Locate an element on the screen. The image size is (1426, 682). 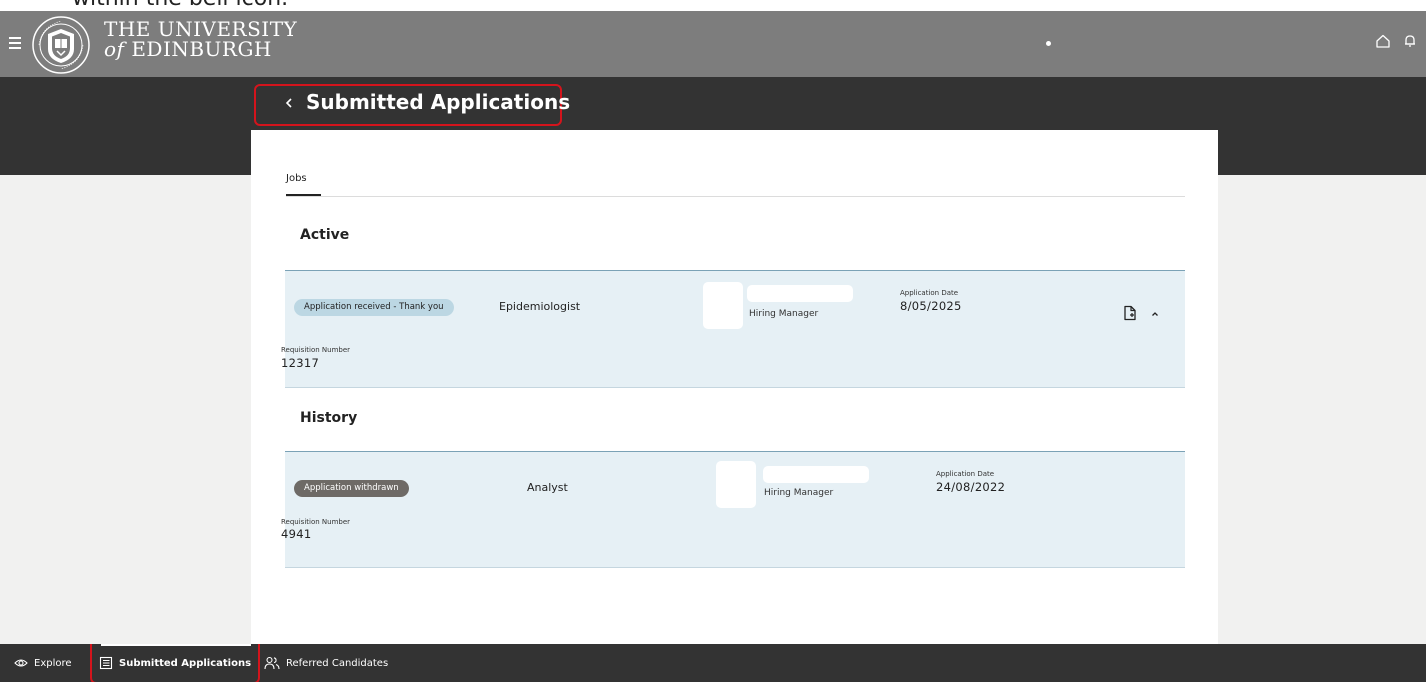
chevron-up-icon is located at coordinates (1155, 314).